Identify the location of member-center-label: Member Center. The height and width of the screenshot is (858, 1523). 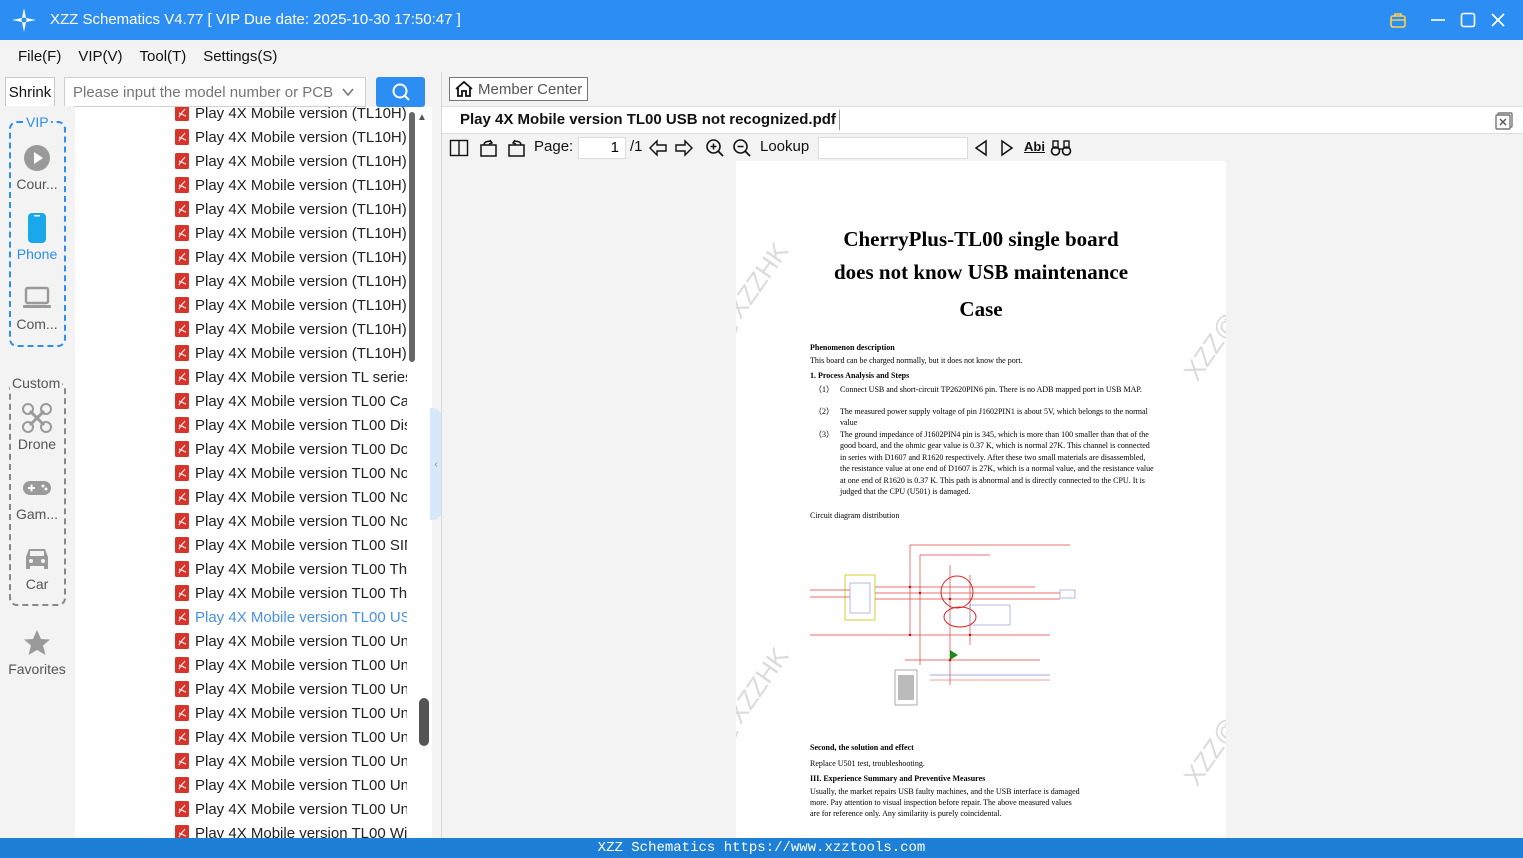
(530, 89).